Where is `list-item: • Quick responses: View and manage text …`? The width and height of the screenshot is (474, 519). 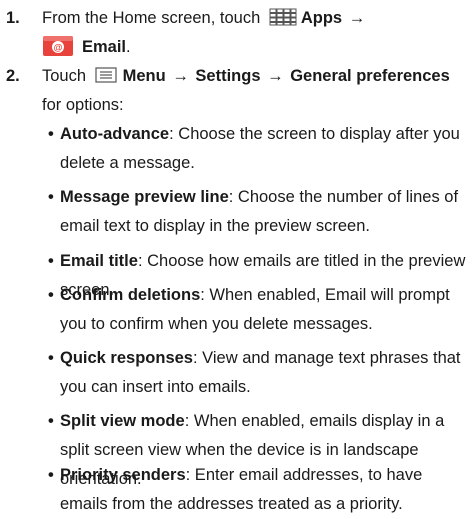 list-item: • Quick responses: View and manage text … is located at coordinates (260, 373).